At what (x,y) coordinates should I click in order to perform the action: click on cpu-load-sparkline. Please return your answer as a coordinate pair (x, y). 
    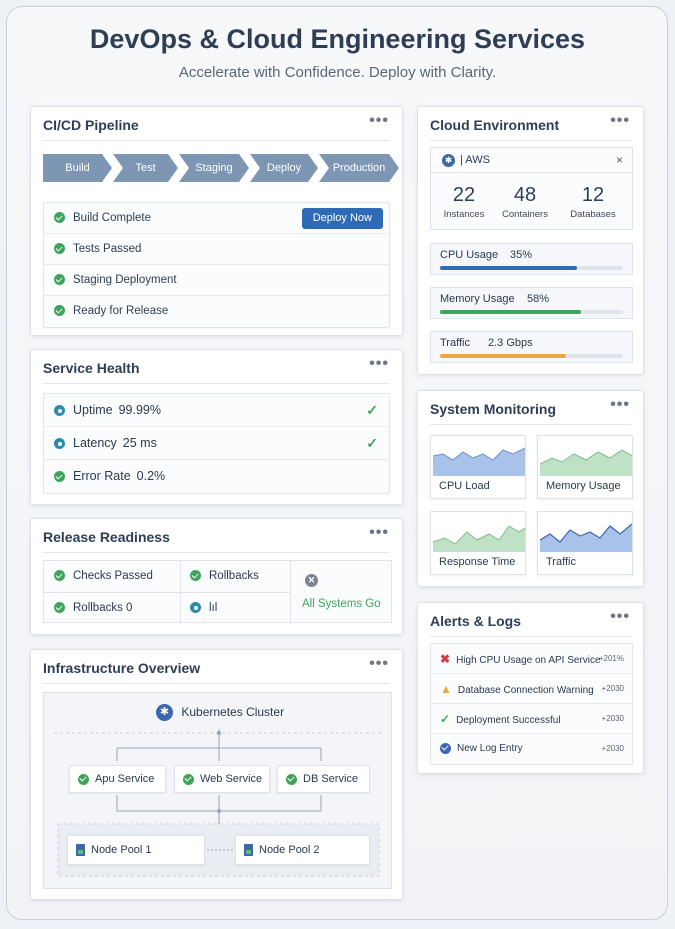
    Looking at the image, I should click on (479, 461).